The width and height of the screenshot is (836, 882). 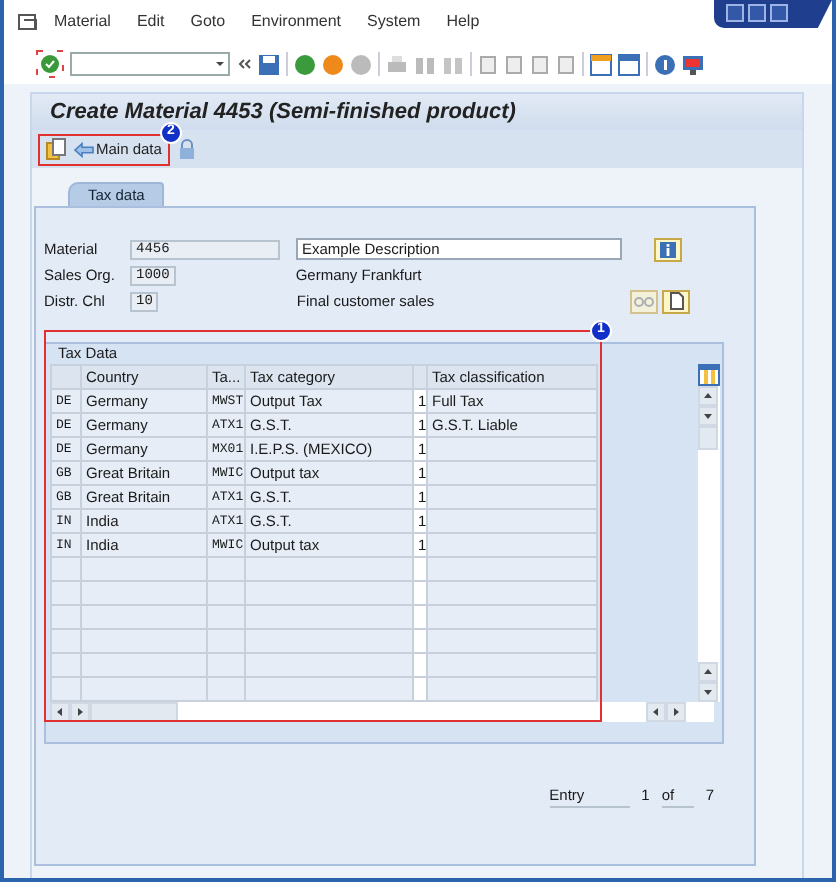 I want to click on close-button, so click(x=779, y=13).